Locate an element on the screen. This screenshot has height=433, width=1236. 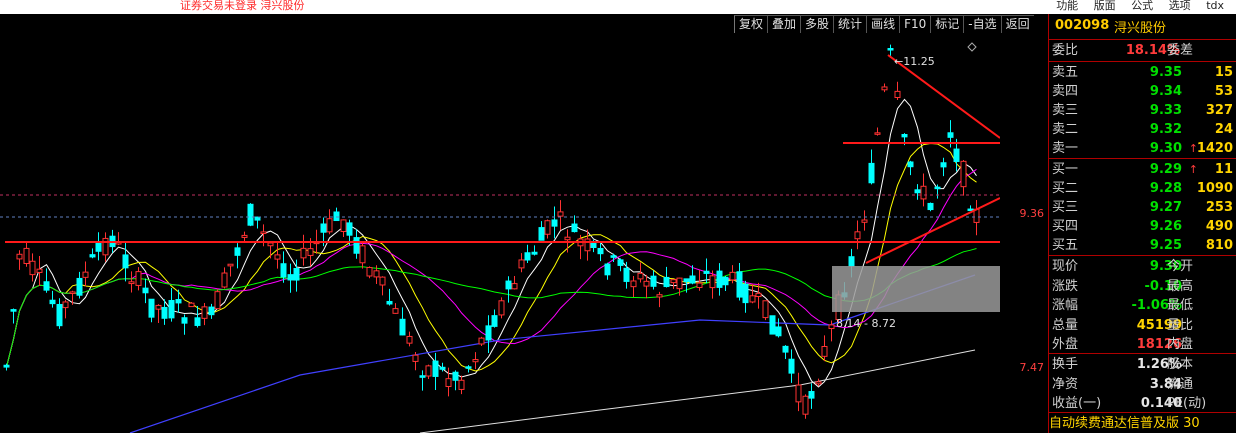
ask-row: 卖四 9.34 53 is located at coordinates (1142, 91).